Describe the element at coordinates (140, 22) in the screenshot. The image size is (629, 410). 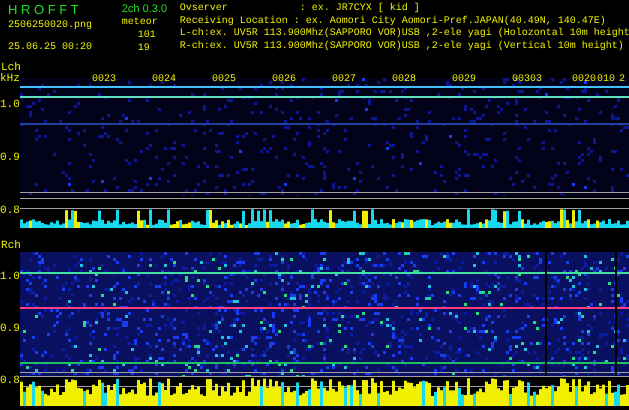
I see `mode-label: meteor` at that location.